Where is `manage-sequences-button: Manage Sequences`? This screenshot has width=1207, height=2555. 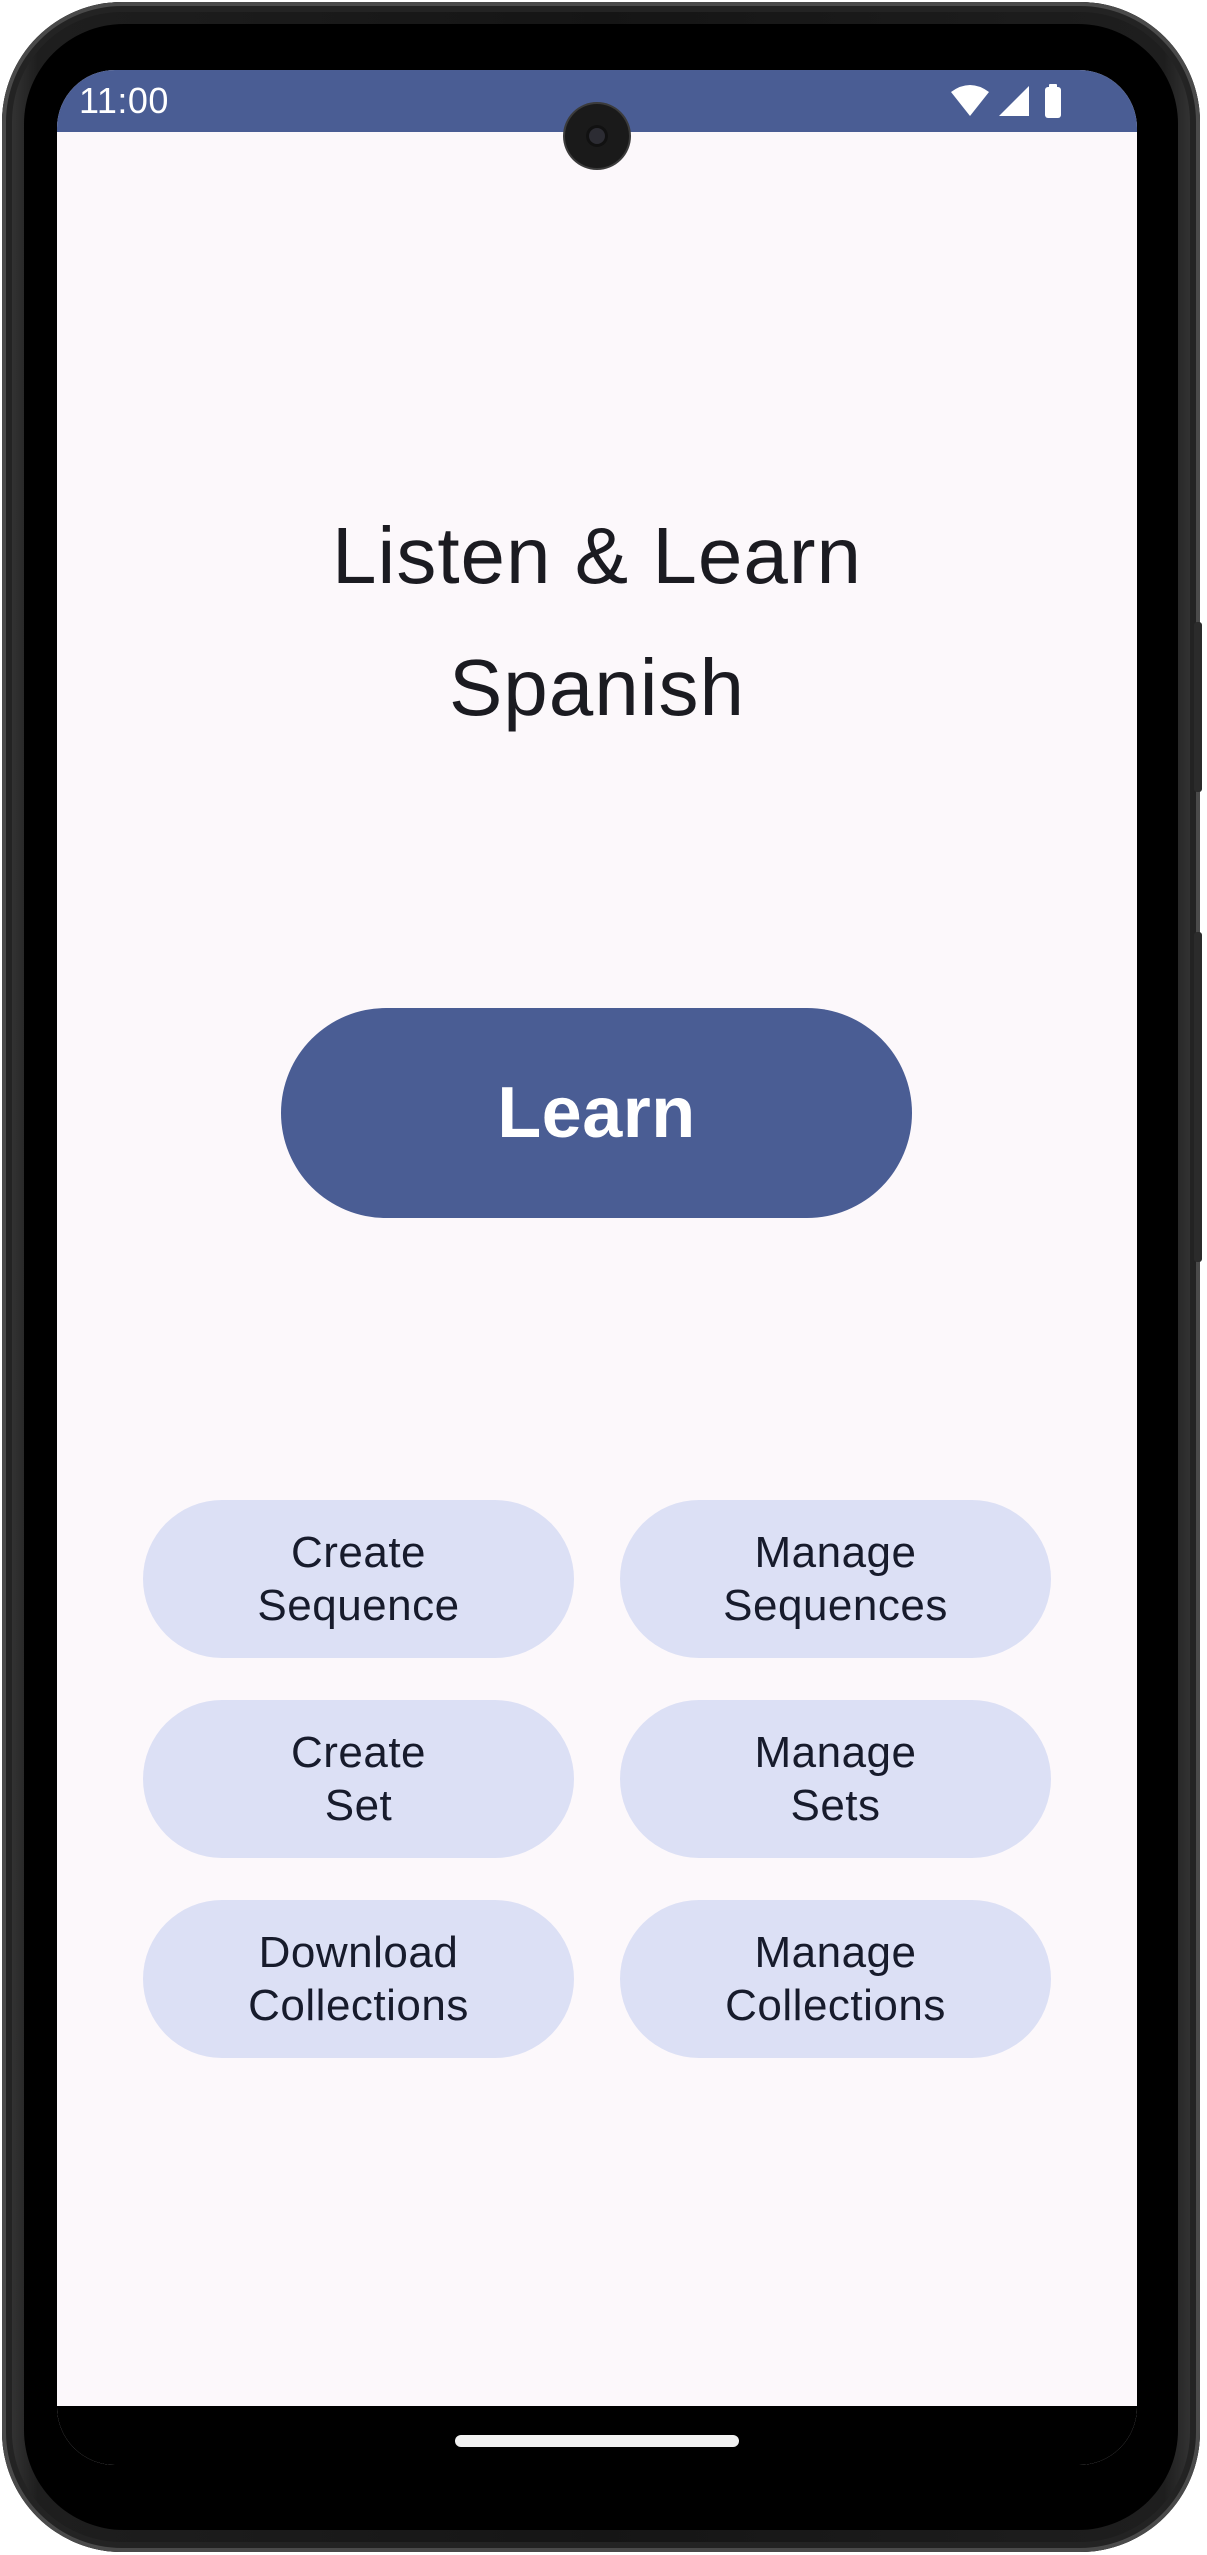 manage-sequences-button: Manage Sequences is located at coordinates (835, 1579).